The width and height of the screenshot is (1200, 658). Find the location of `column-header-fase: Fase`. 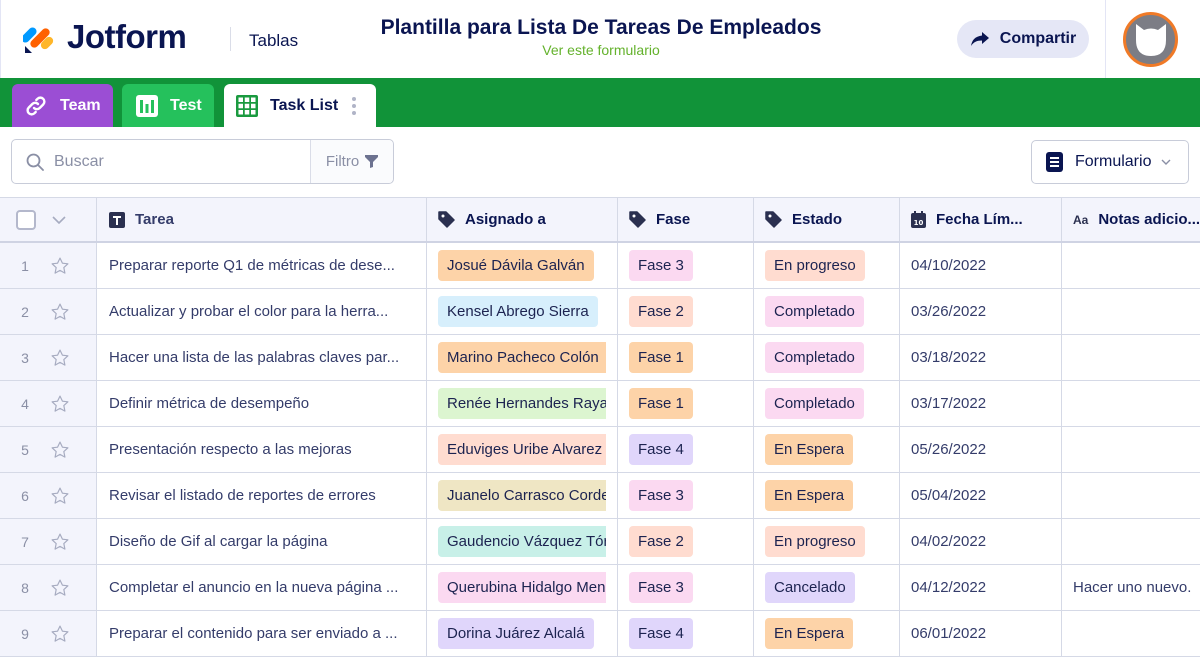

column-header-fase: Fase is located at coordinates (686, 219).